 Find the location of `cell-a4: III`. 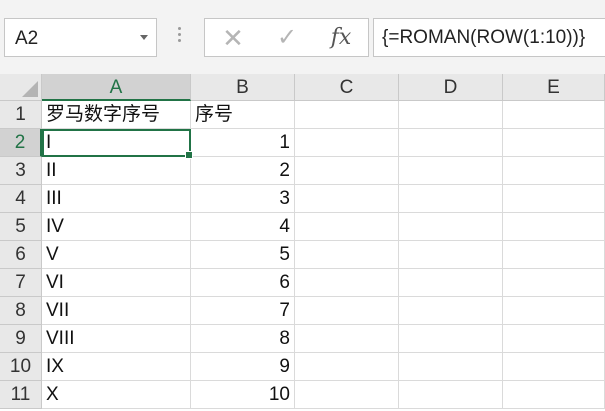

cell-a4: III is located at coordinates (116, 199).